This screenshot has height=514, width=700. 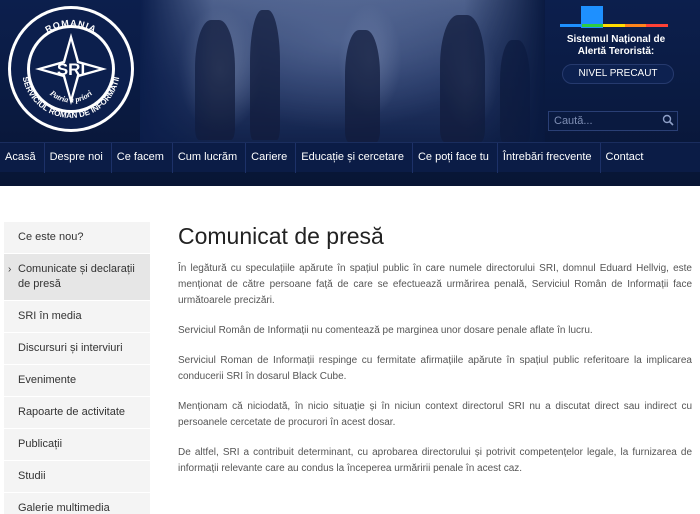 I want to click on sidebar-item-label: Ce este nou?, so click(x=51, y=237).